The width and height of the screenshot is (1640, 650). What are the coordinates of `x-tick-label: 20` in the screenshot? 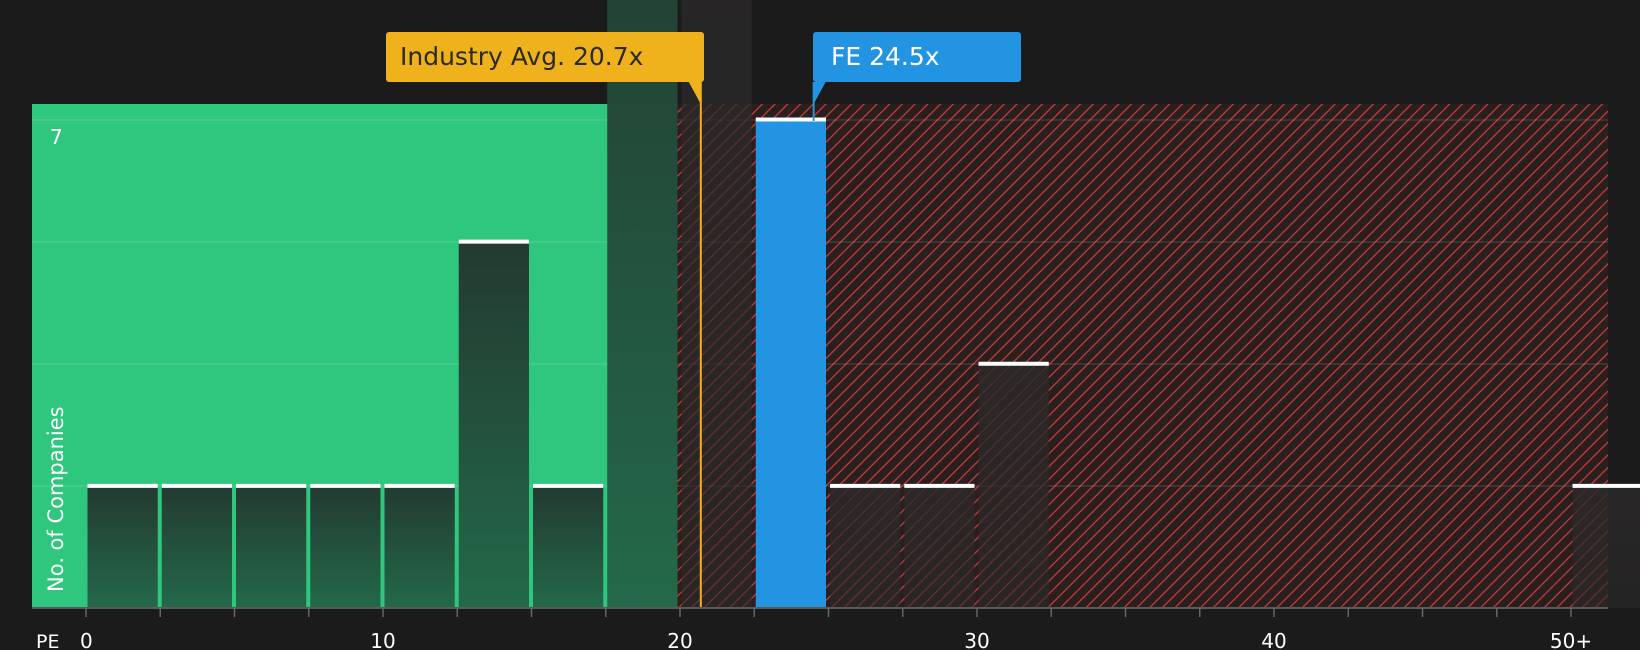 It's located at (679, 639).